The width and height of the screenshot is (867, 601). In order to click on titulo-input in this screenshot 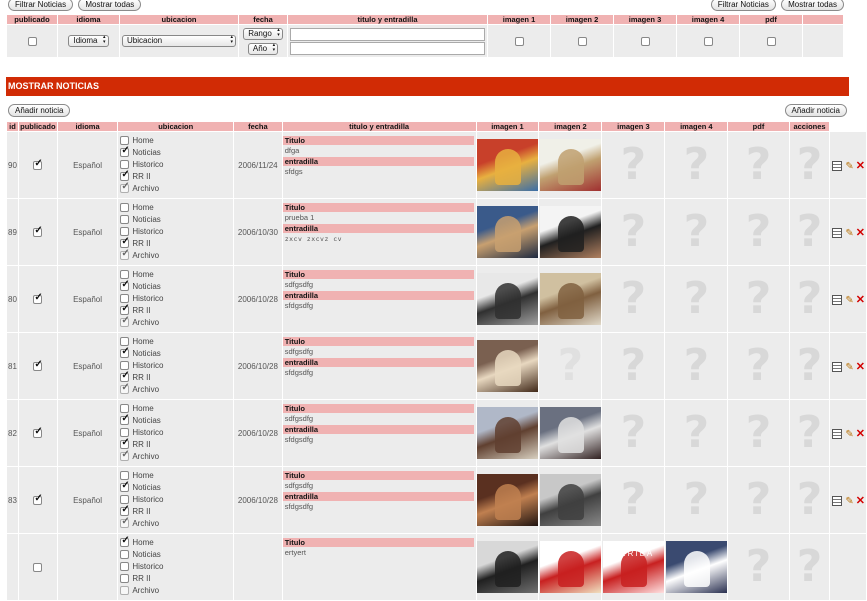, I will do `click(387, 34)`.